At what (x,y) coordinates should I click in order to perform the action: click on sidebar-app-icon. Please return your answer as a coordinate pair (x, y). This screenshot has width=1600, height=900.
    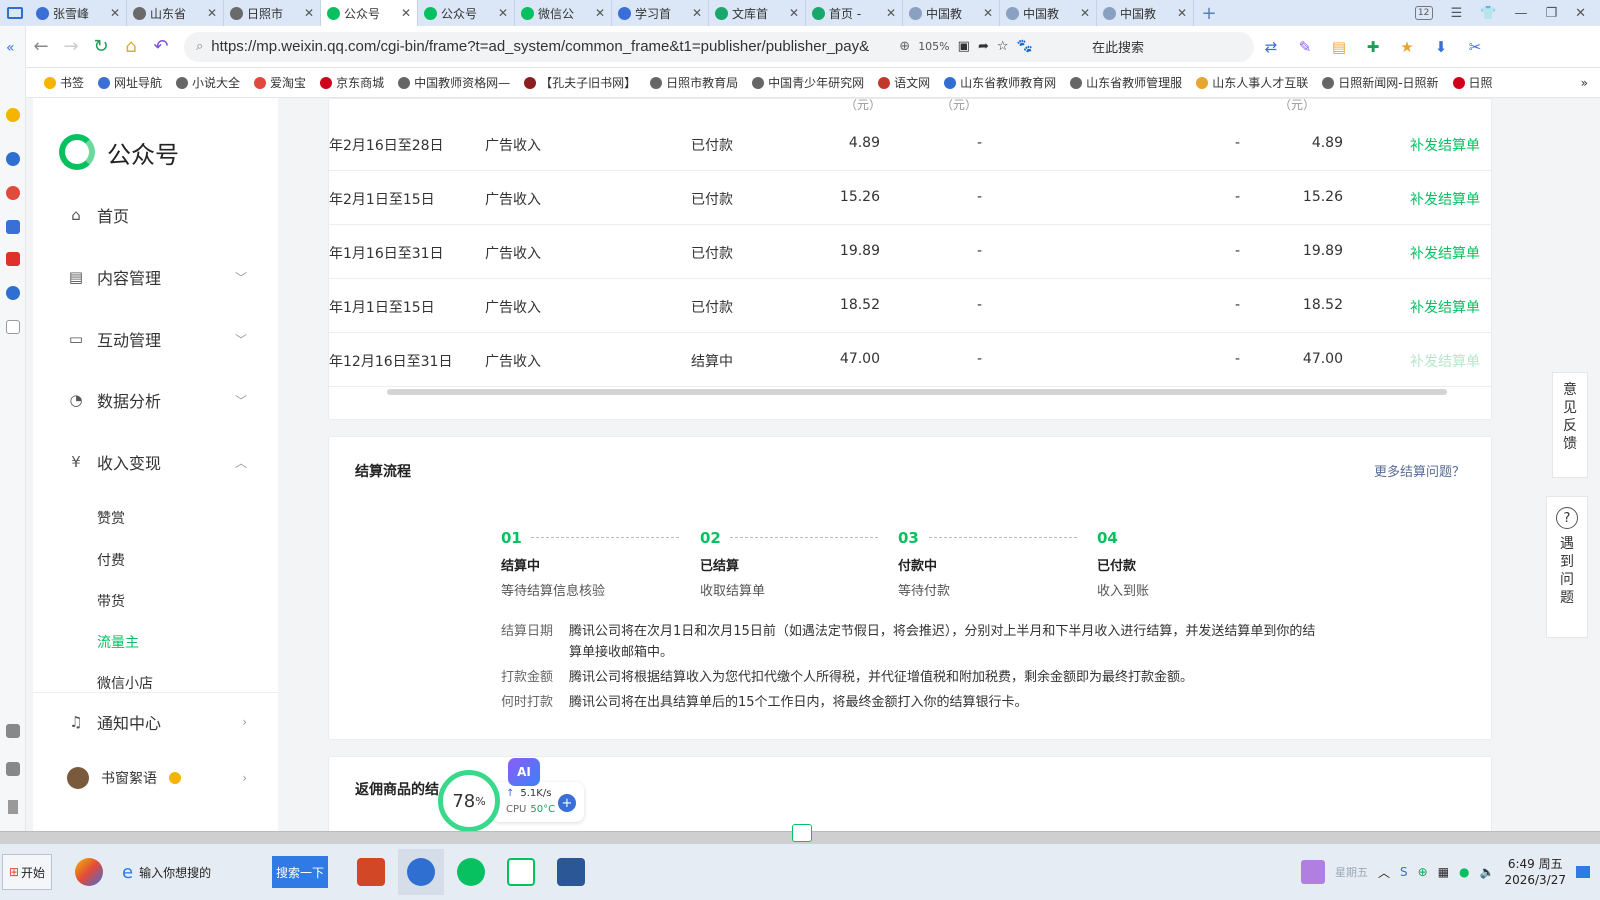
    Looking at the image, I should click on (13, 193).